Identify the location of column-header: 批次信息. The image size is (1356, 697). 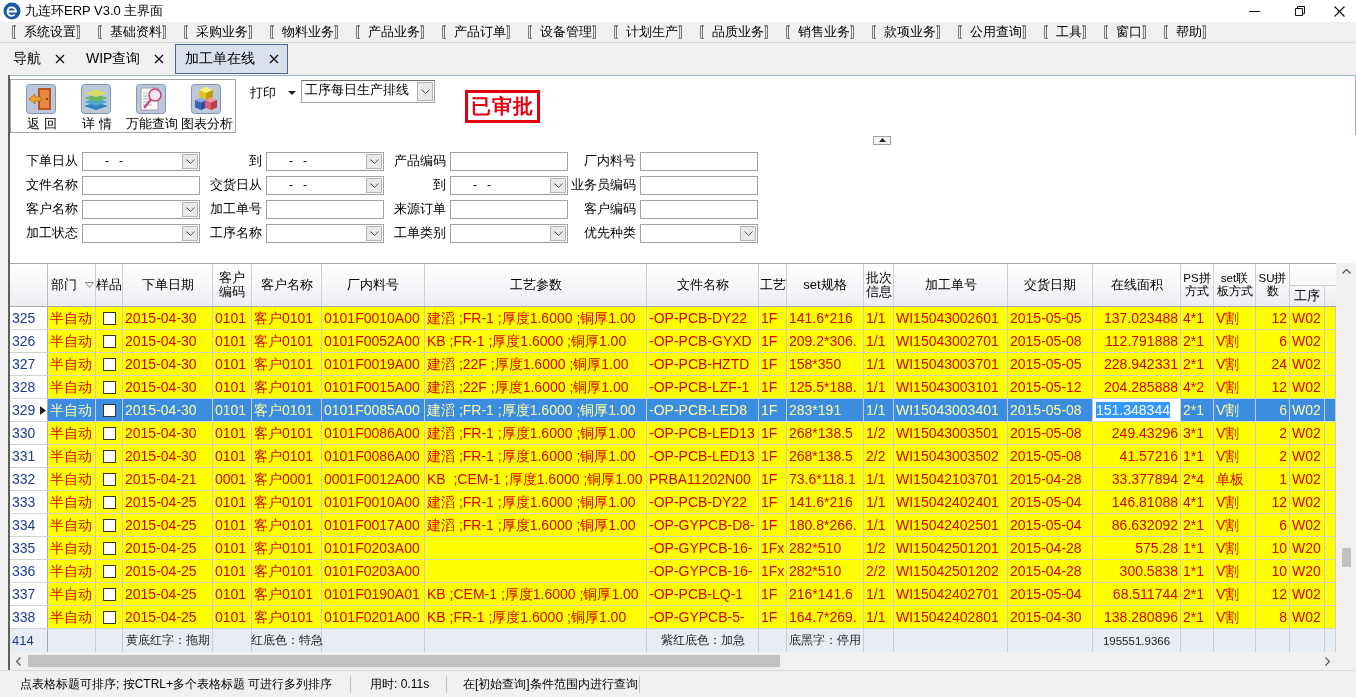
(879, 285).